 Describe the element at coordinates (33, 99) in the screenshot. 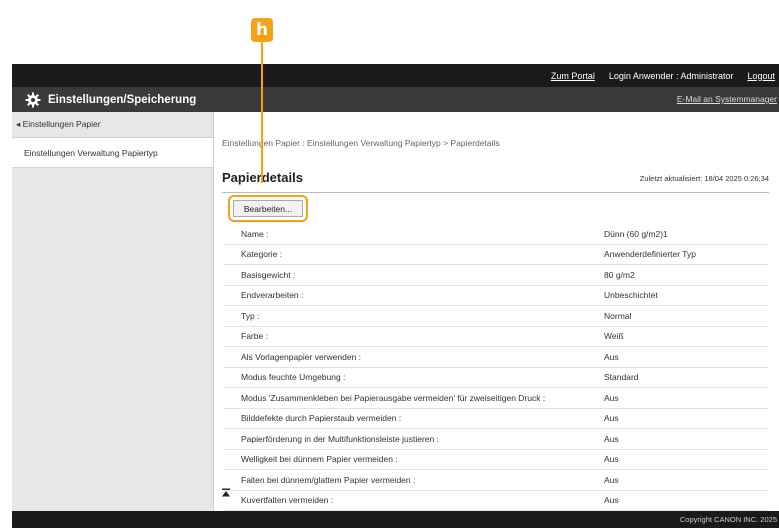

I see `gear-icon` at that location.